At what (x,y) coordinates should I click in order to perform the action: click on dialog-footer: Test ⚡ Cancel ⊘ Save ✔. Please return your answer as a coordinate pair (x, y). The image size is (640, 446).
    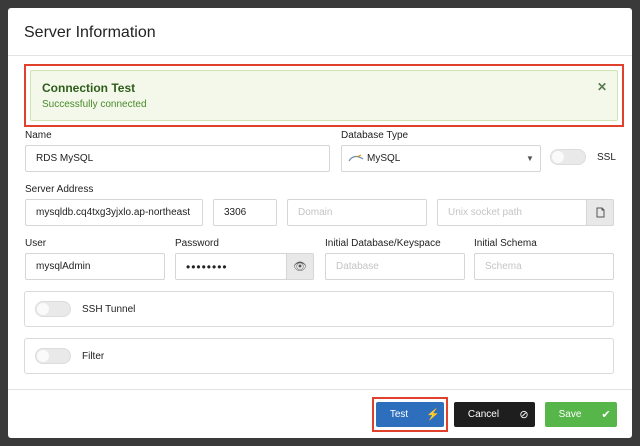
    Looking at the image, I should click on (320, 413).